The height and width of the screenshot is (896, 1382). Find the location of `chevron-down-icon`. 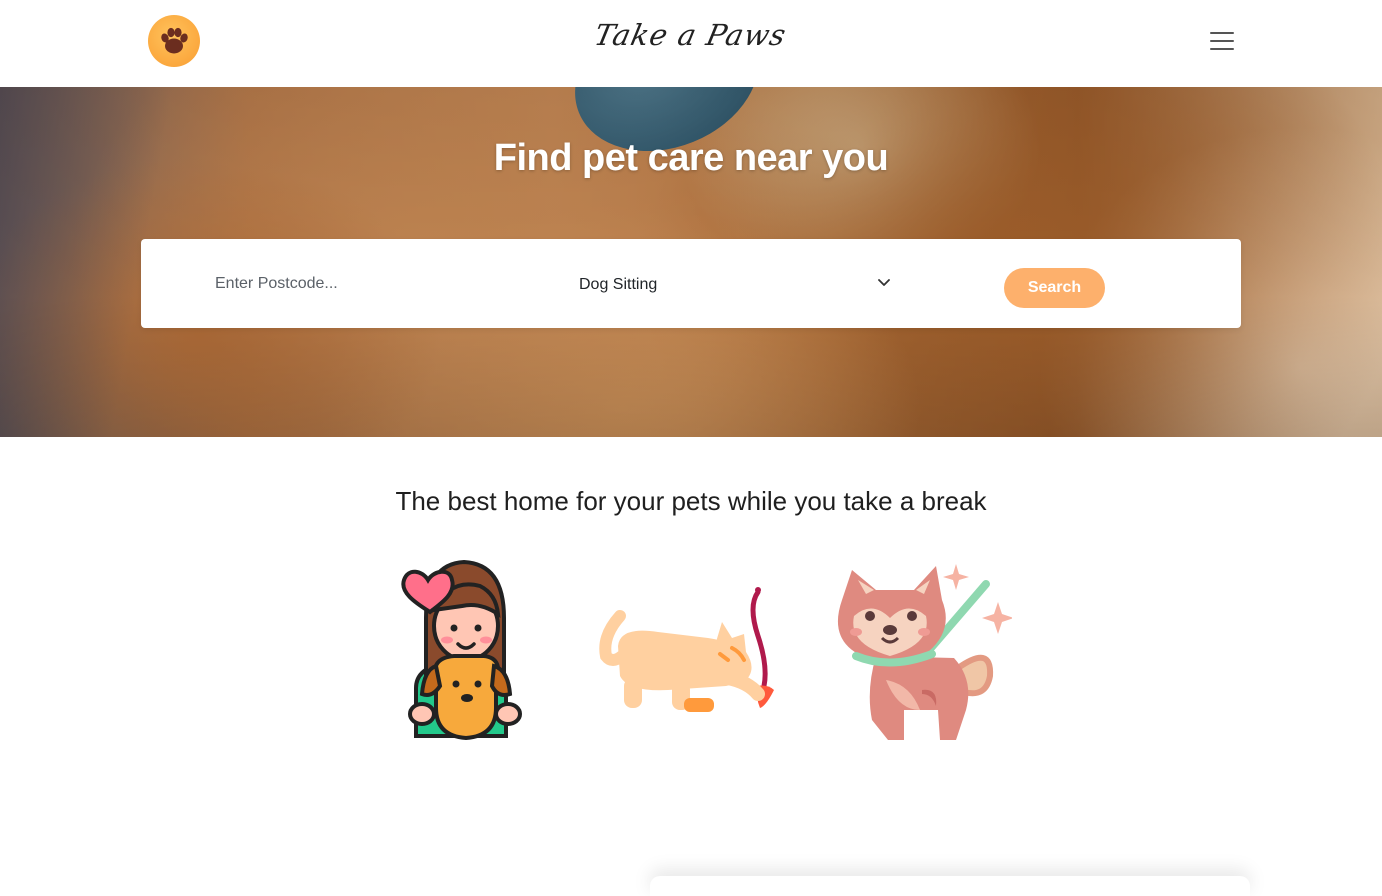

chevron-down-icon is located at coordinates (884, 282).